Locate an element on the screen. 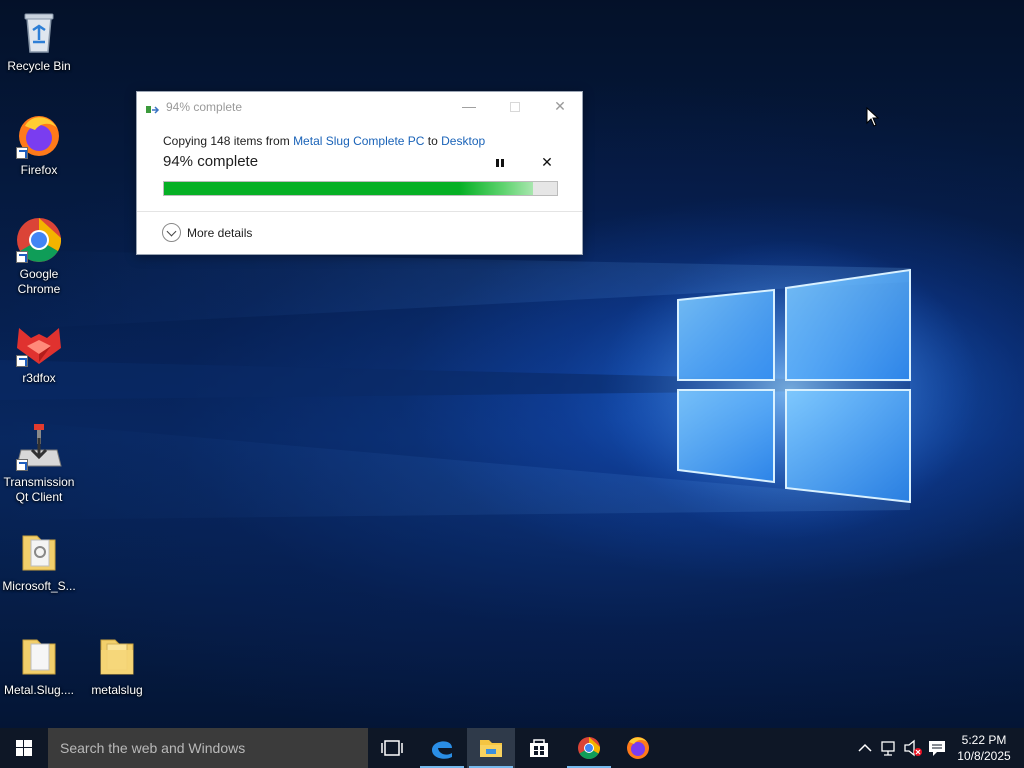 This screenshot has width=1024, height=768. progress-bar is located at coordinates (360, 188).